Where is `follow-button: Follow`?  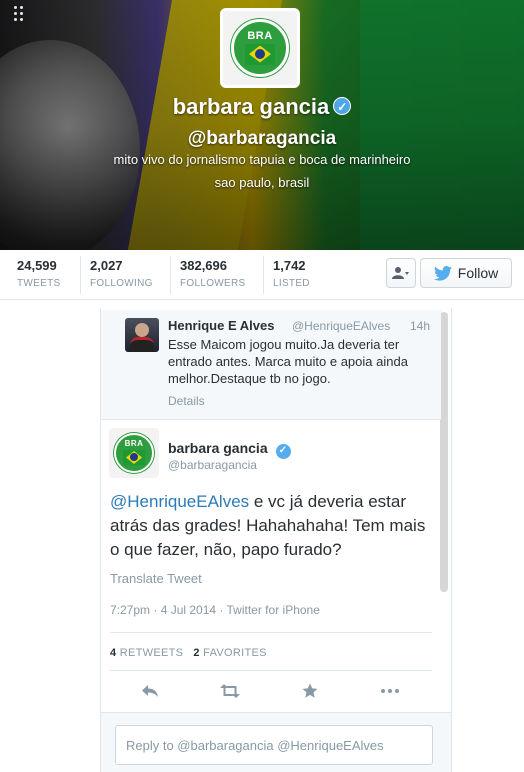
follow-button: Follow is located at coordinates (466, 273).